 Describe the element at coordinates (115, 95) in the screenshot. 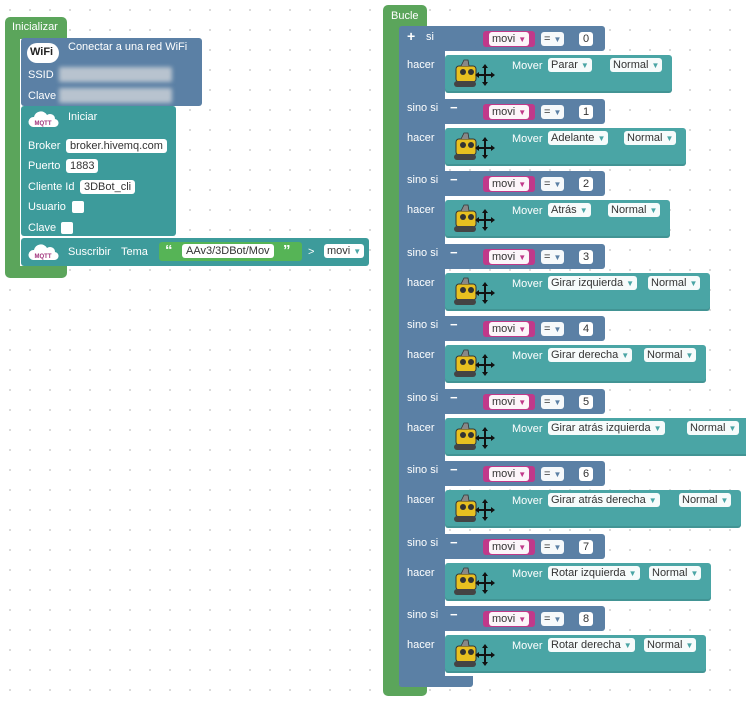

I see `wifi-password-field` at that location.